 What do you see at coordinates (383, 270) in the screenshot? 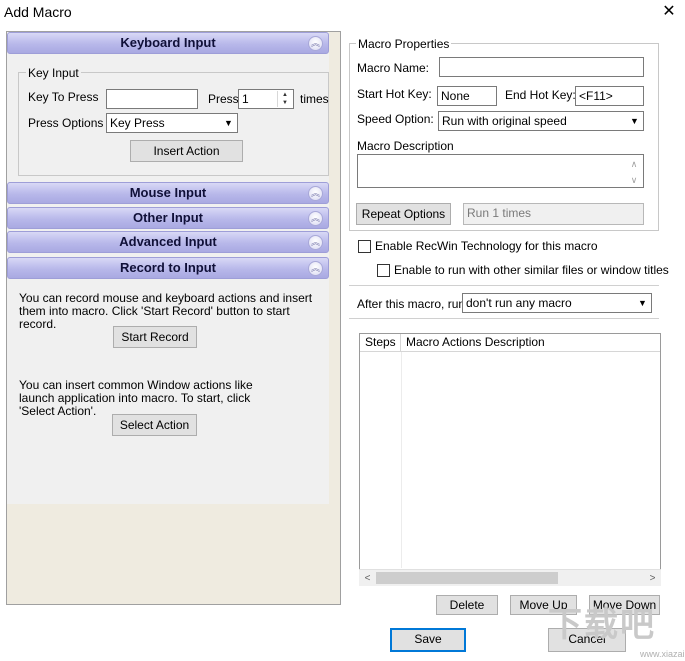
I see `similar-files-checkbox` at bounding box center [383, 270].